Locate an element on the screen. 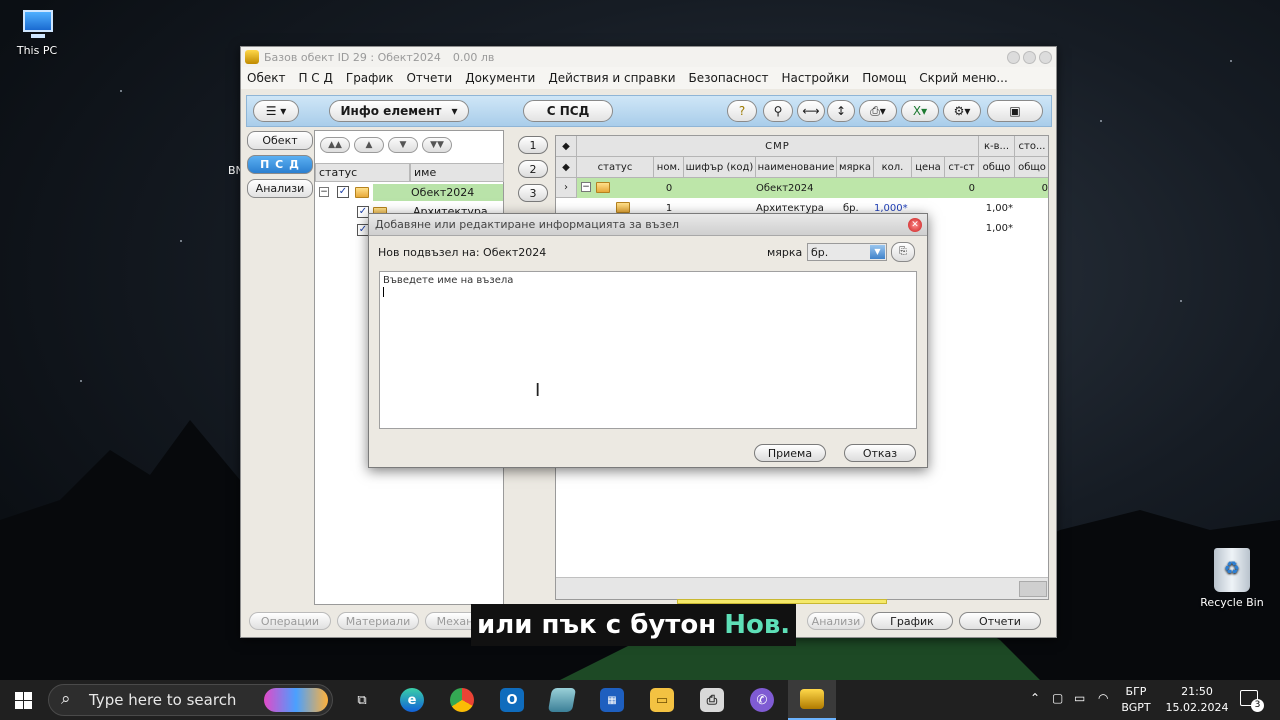 The width and height of the screenshot is (1280, 720). clock-time: 21:50 is located at coordinates (1197, 691).